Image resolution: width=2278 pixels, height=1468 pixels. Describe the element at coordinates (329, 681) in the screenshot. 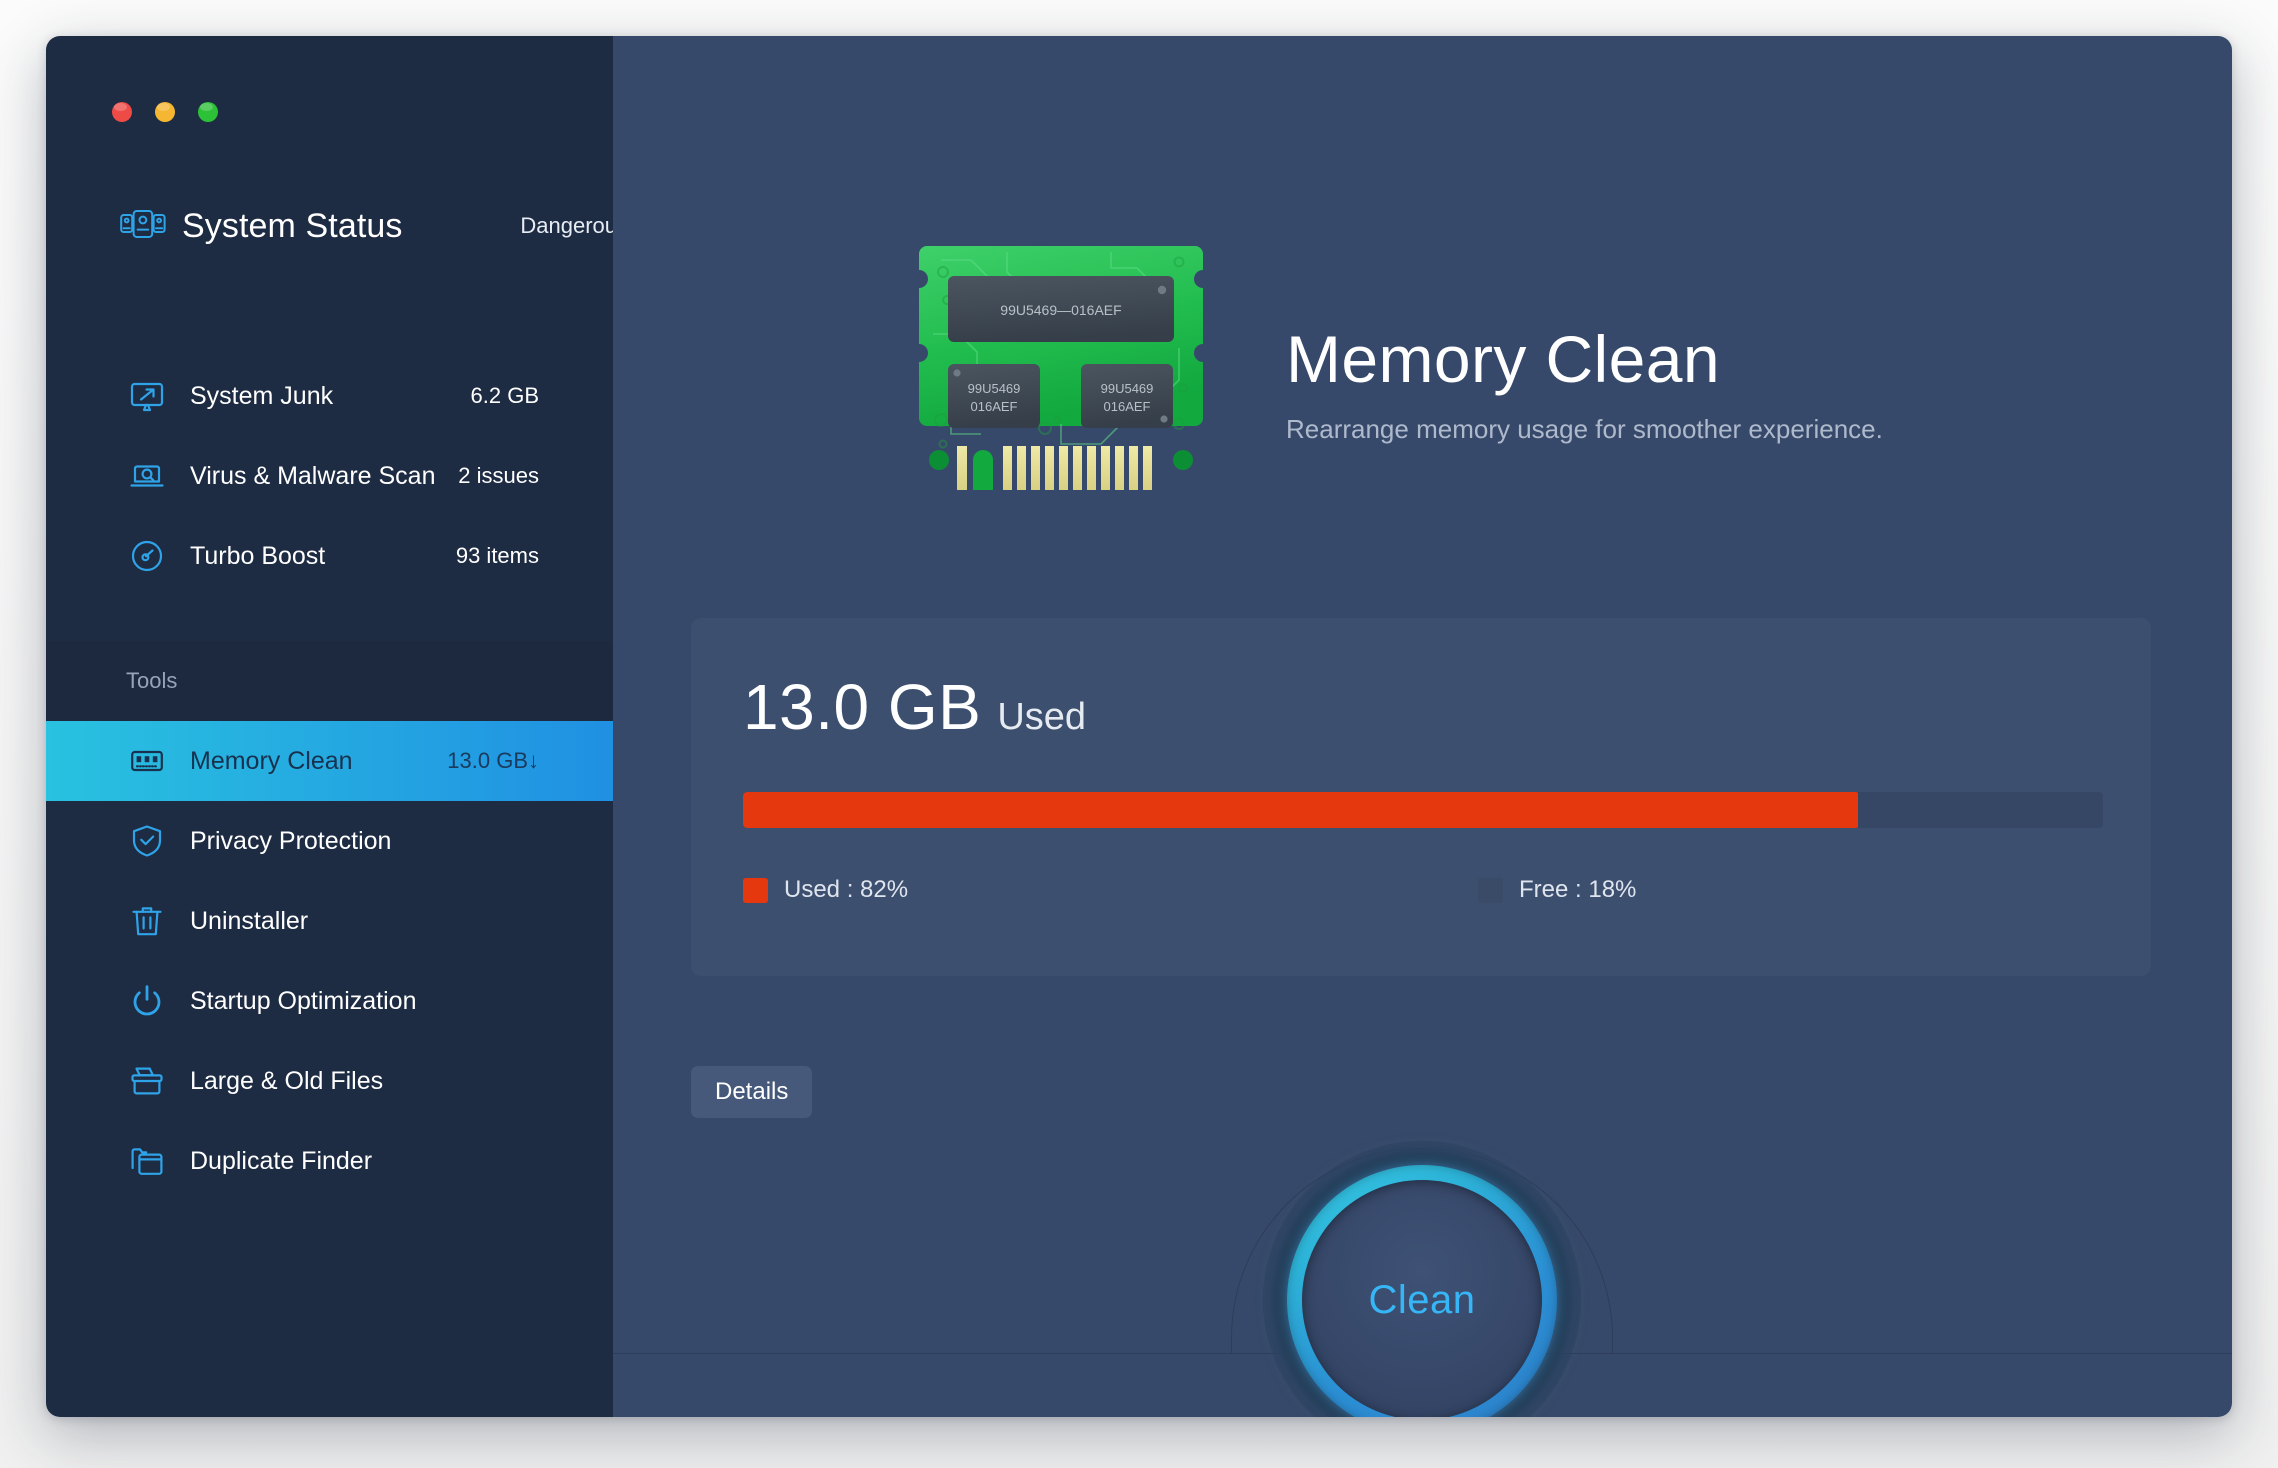

I see `tools-section-header: Tools` at that location.